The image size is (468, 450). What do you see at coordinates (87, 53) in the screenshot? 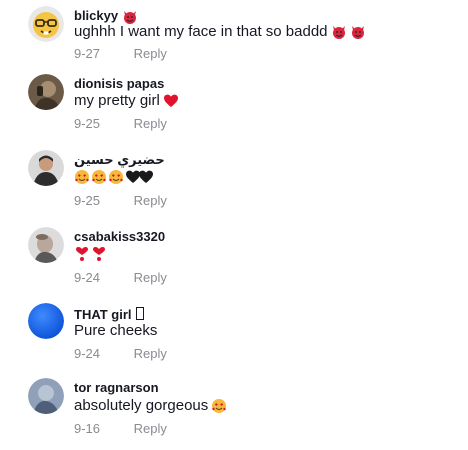
I see `comment-date: 9-27` at bounding box center [87, 53].